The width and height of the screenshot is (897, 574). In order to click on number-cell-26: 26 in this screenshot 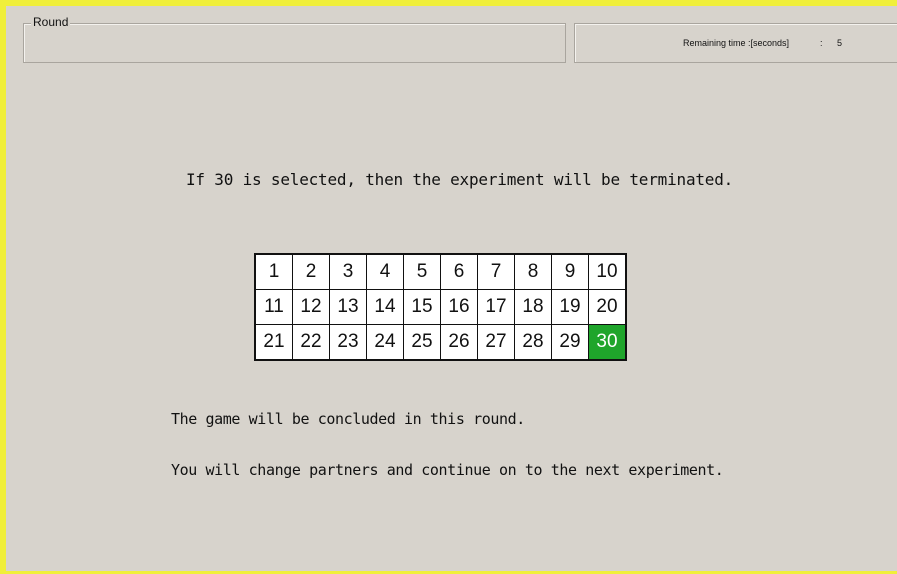, I will do `click(459, 342)`.